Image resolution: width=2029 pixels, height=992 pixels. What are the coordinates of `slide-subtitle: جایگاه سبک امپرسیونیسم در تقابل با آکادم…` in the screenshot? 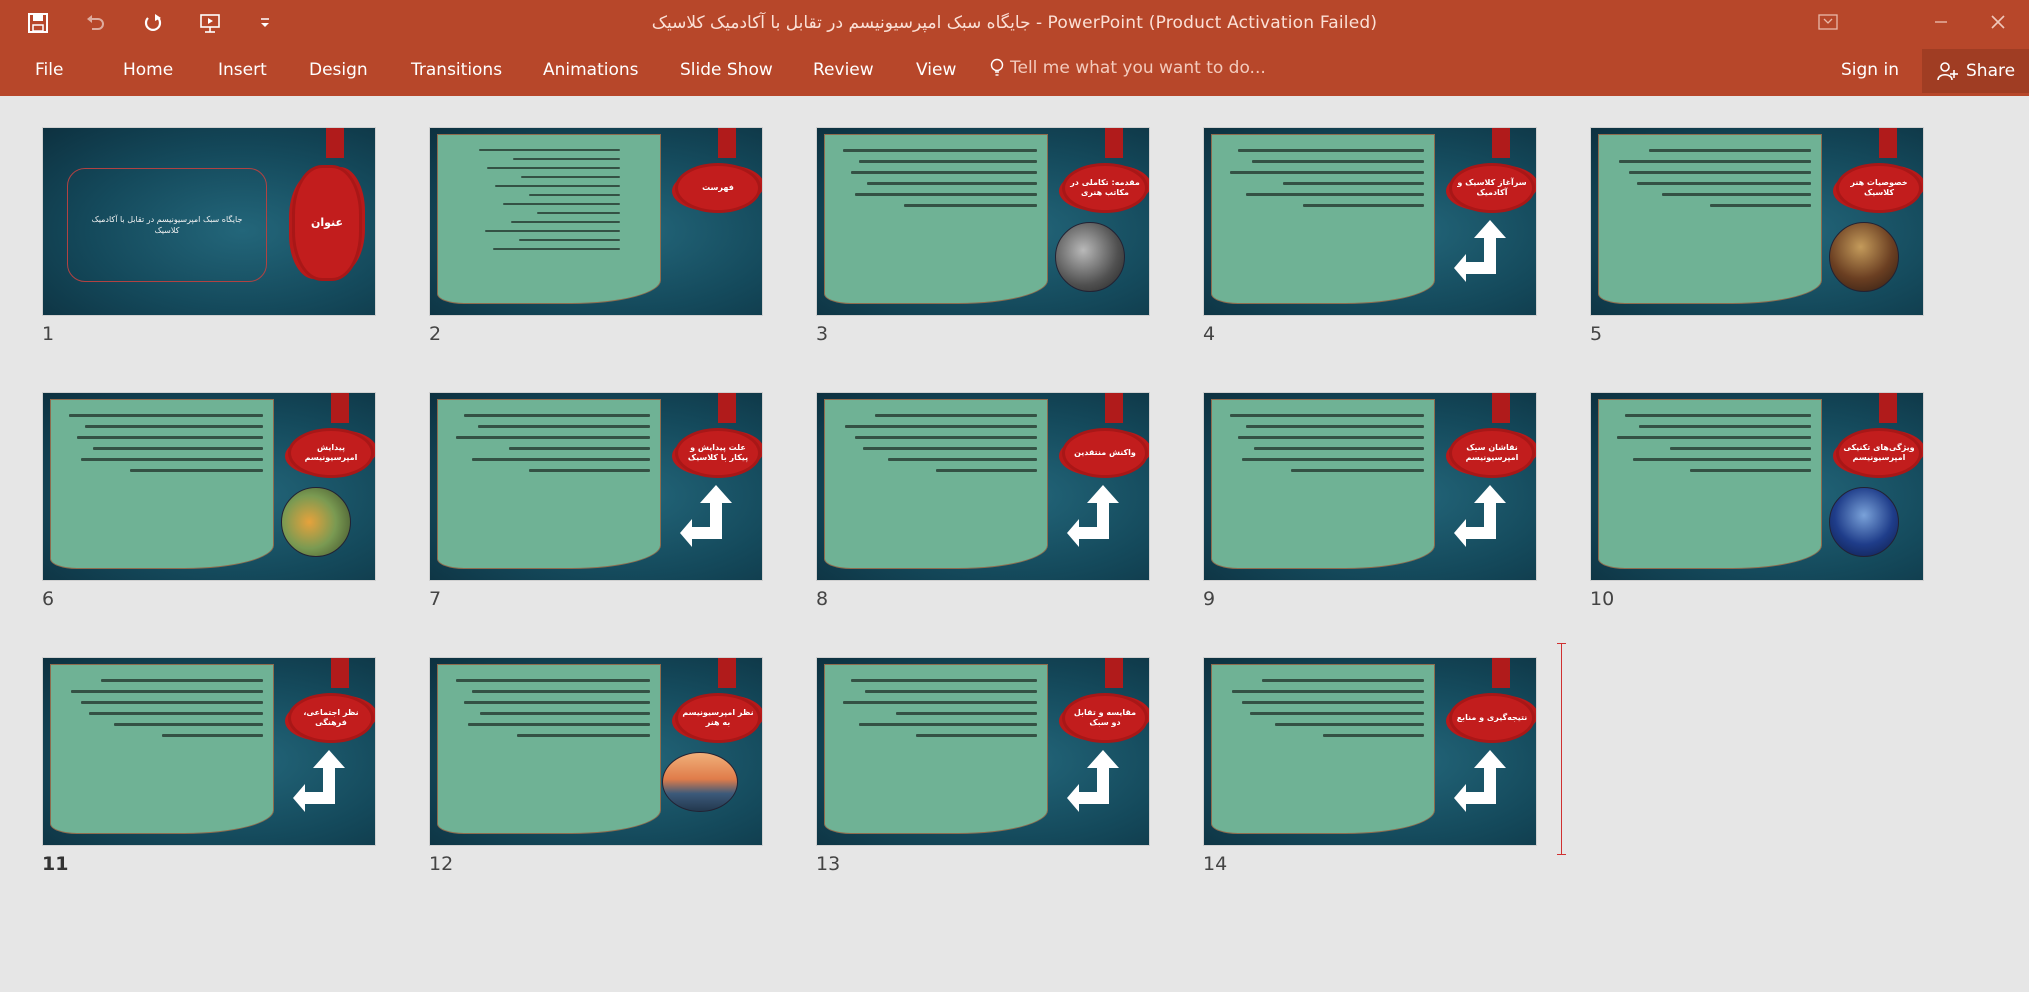 It's located at (167, 225).